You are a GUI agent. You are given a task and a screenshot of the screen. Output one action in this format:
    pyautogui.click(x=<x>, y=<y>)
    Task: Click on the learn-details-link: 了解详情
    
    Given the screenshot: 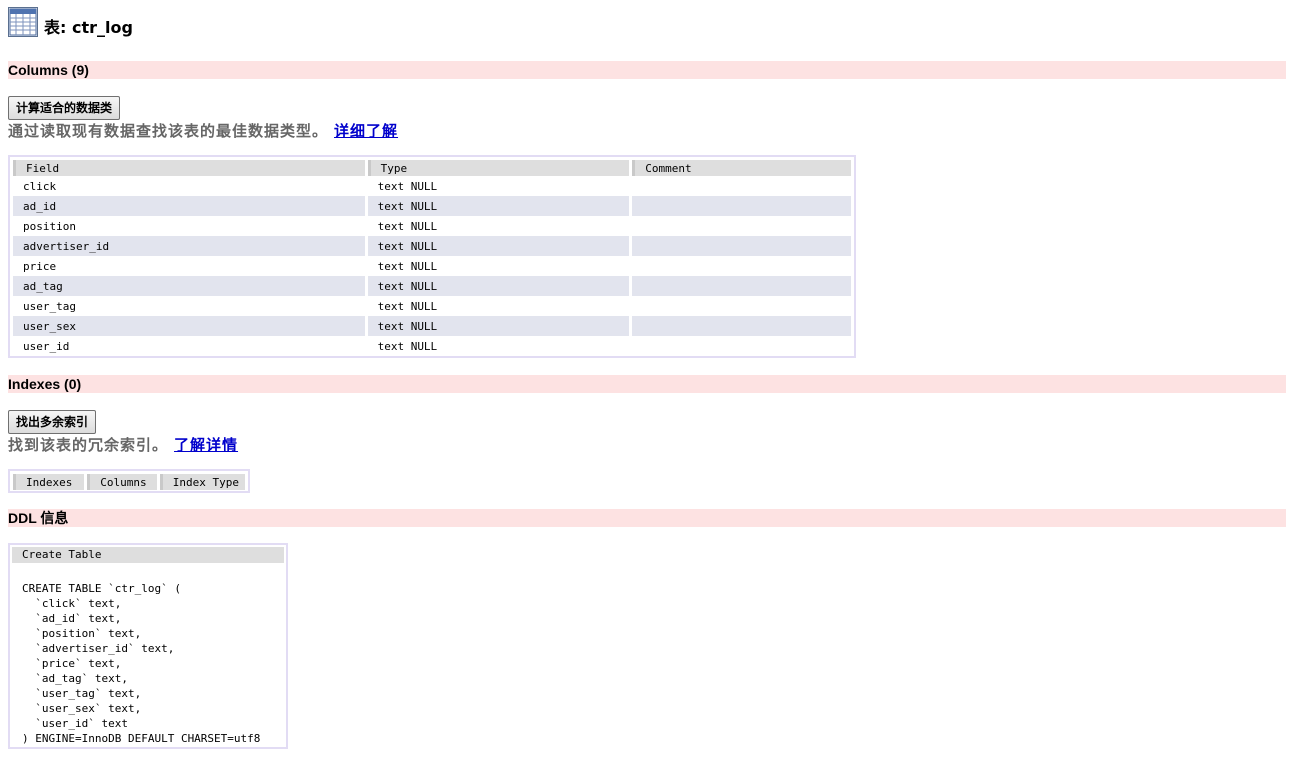 What is the action you would take?
    pyautogui.click(x=206, y=445)
    